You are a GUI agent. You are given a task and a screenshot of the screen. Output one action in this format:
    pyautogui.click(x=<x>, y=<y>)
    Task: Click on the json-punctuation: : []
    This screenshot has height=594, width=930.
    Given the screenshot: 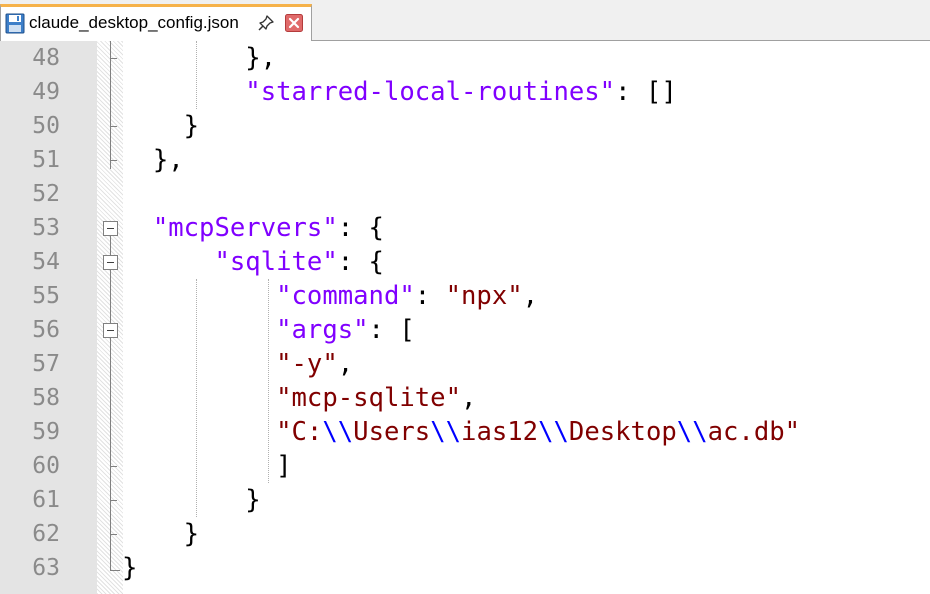 What is the action you would take?
    pyautogui.click(x=646, y=92)
    